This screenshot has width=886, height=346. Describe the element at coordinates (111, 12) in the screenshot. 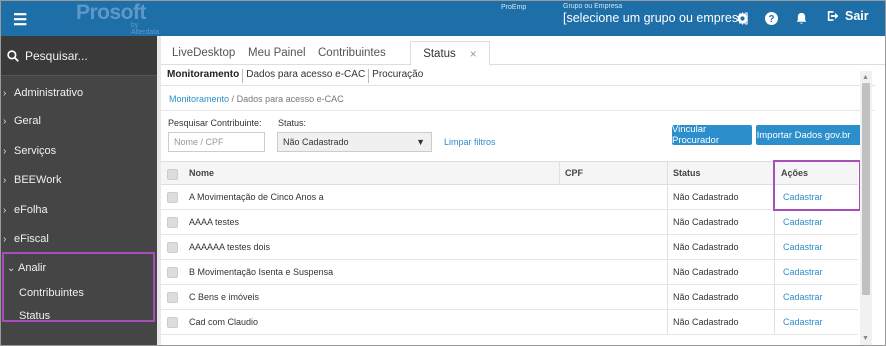

I see `logo-text: Prosoft` at that location.